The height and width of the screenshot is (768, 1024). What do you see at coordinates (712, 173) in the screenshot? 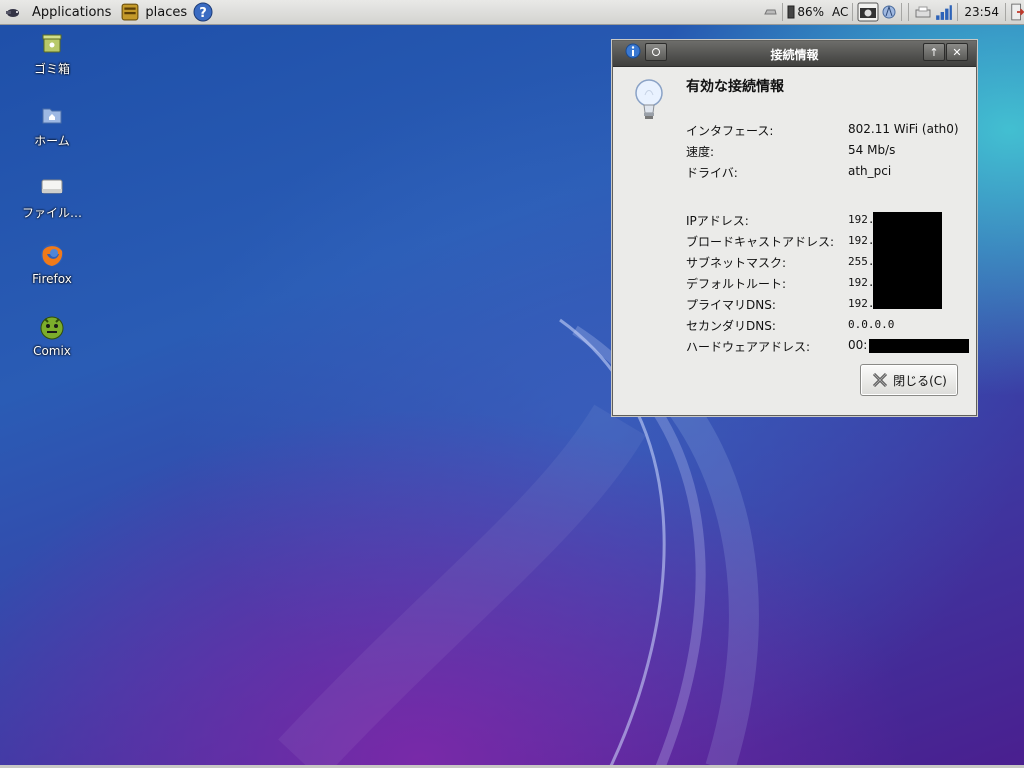
I see `field-label: ドライバ:` at bounding box center [712, 173].